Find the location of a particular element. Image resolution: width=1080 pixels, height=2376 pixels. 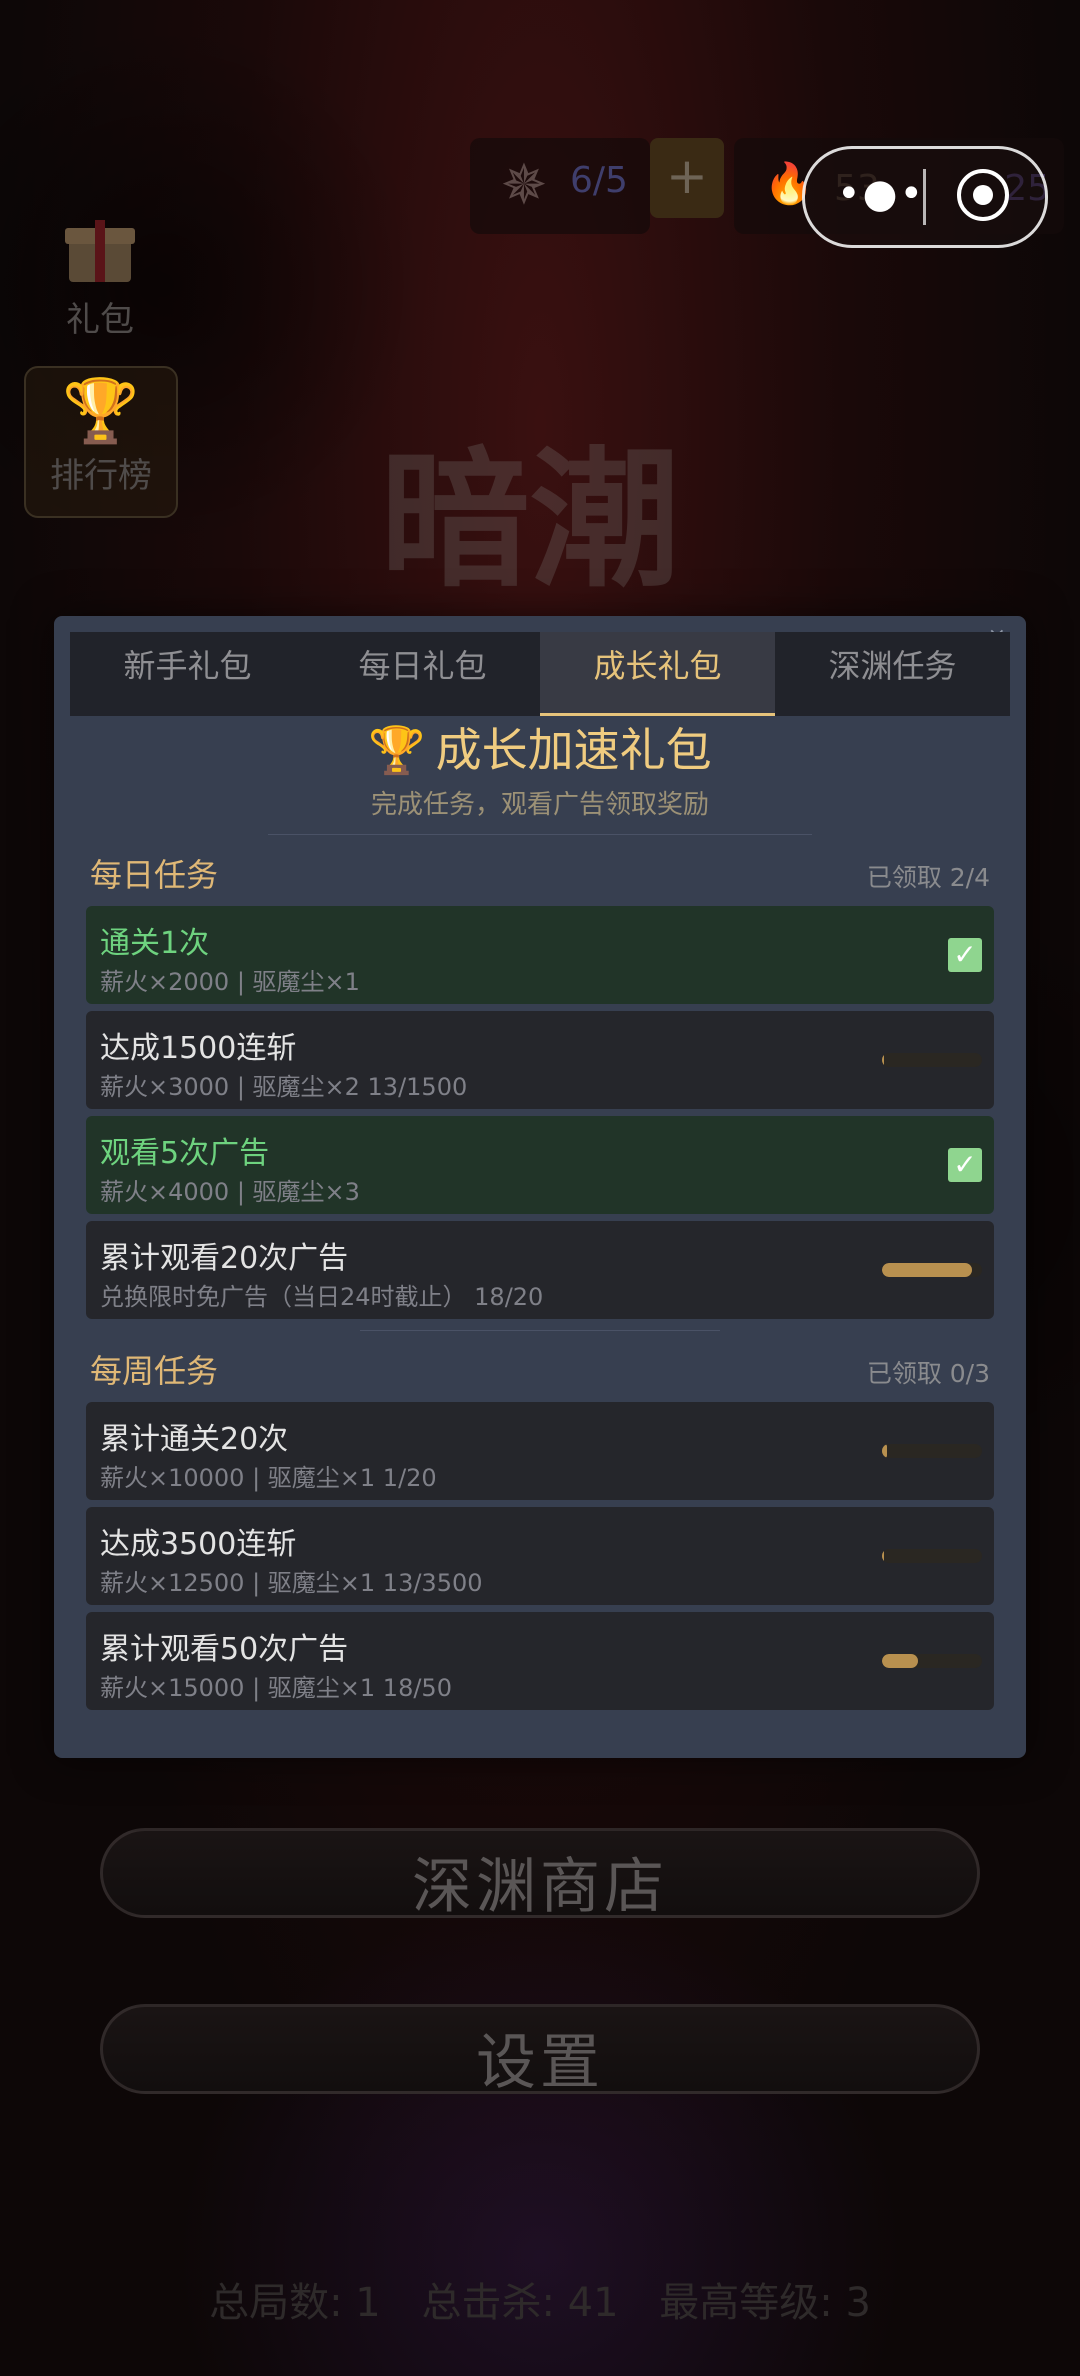

more-menu-icon: •●• is located at coordinates (880, 196).